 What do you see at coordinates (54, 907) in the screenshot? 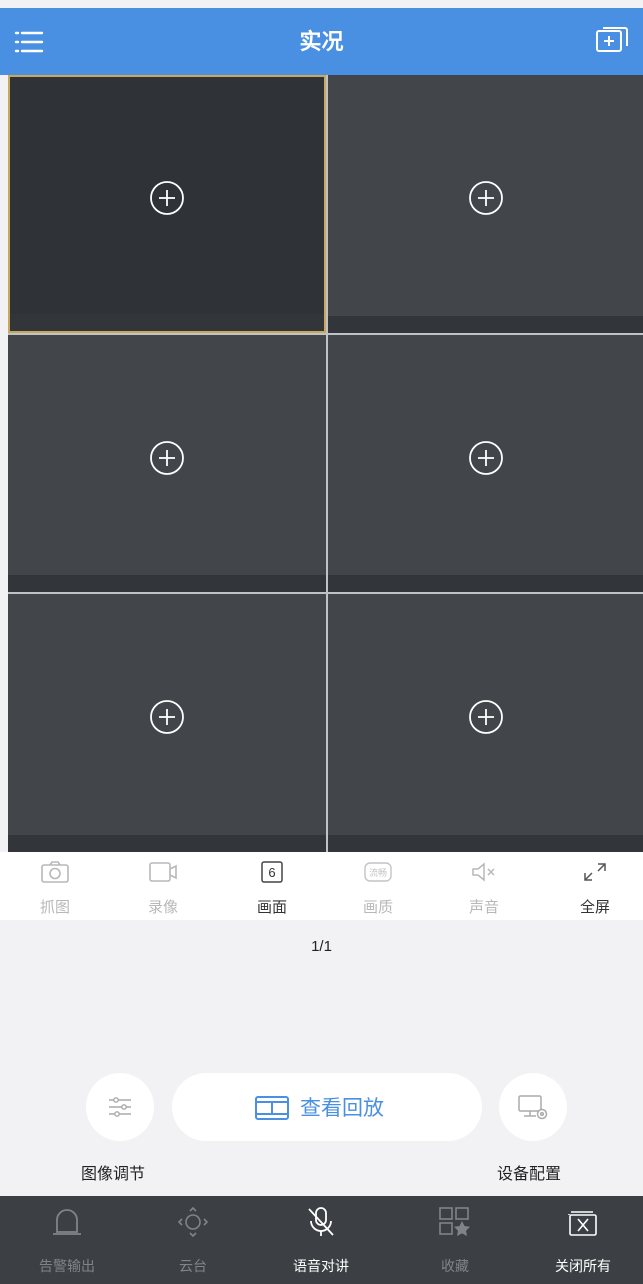
I see `snapshot-label: 抓图` at bounding box center [54, 907].